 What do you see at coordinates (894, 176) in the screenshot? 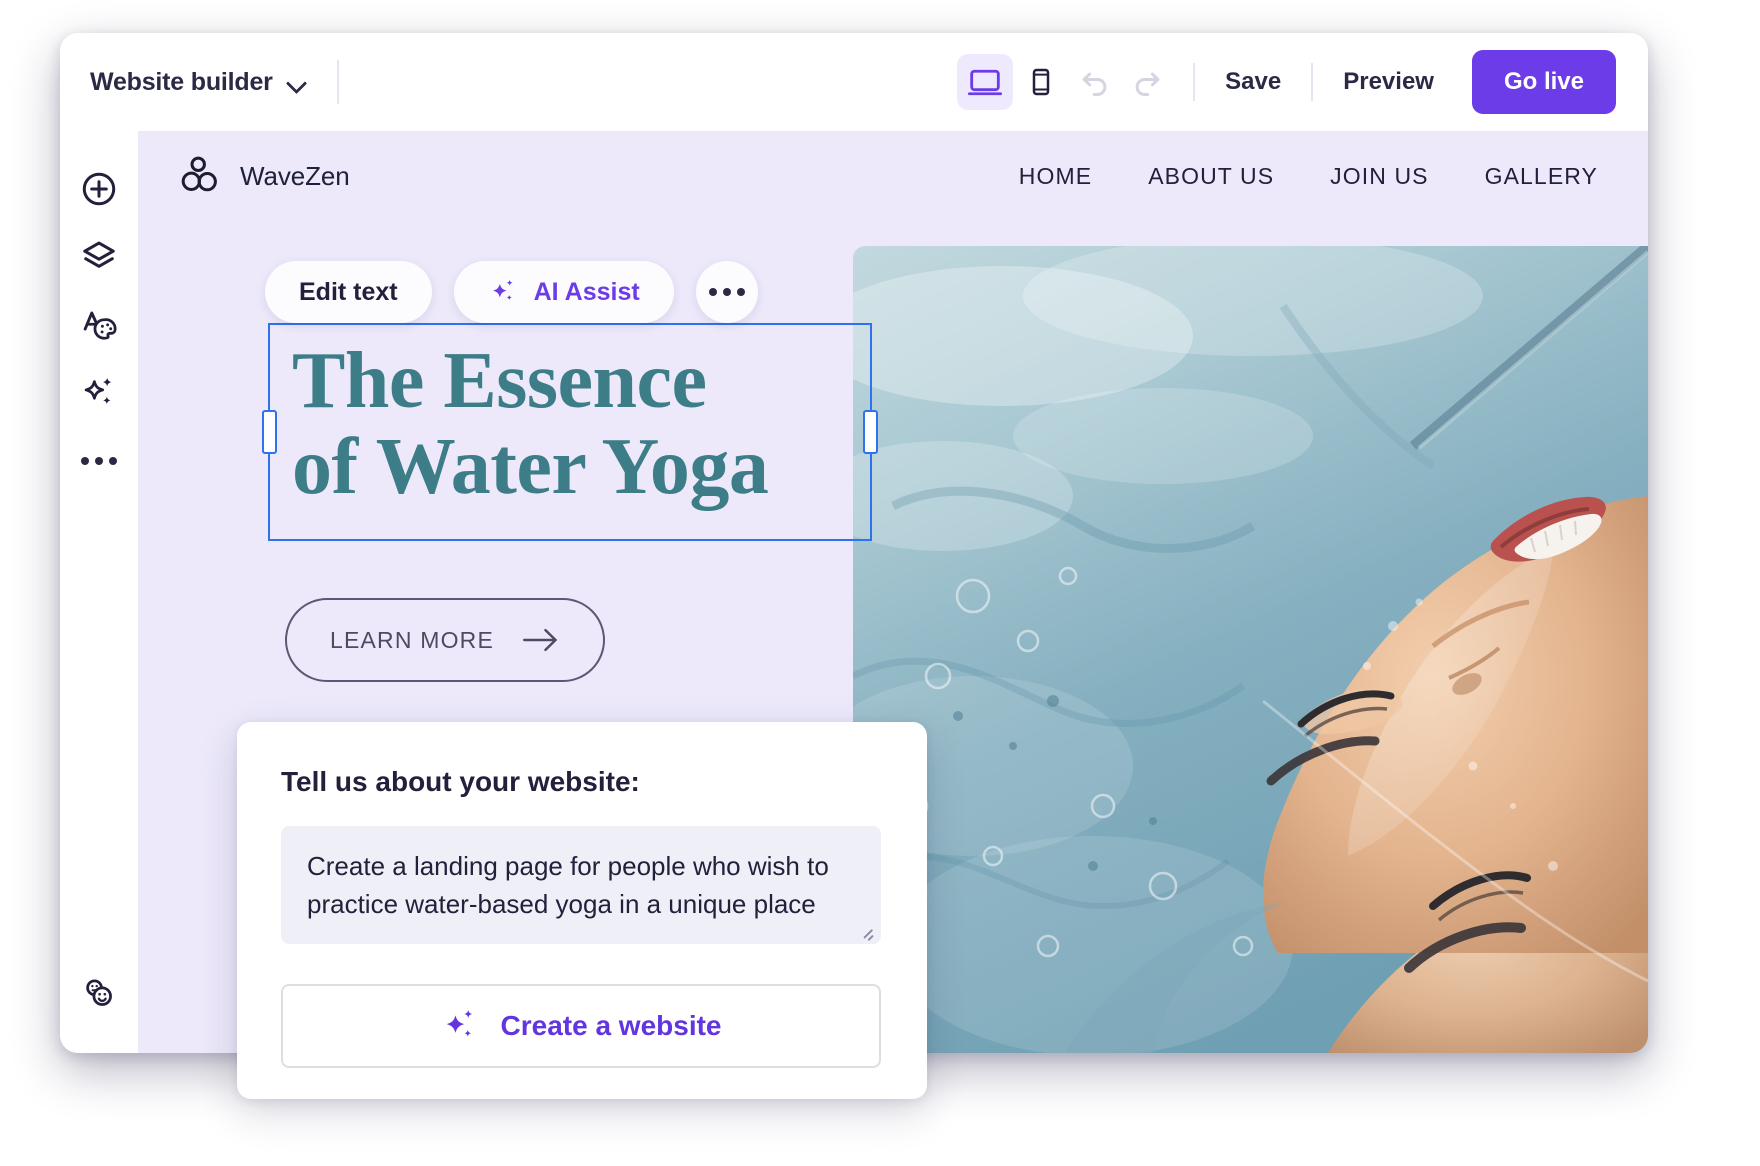
I see `site-header: WaveZen HOME ABOUT US JOIN US GALLERY` at bounding box center [894, 176].